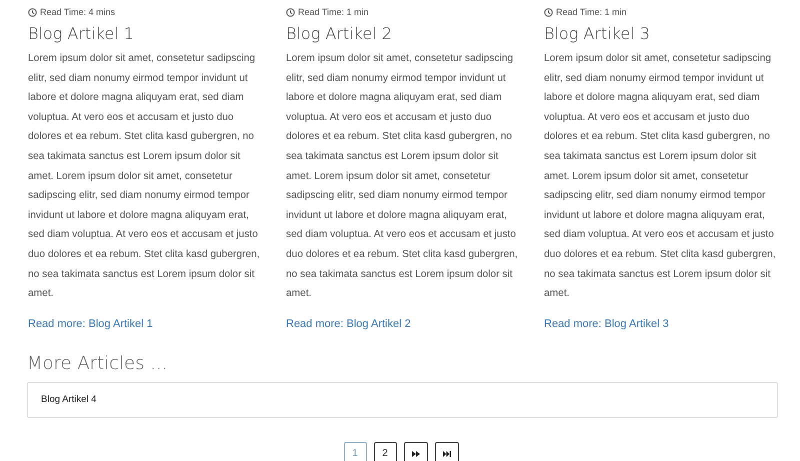  I want to click on article-title: Blog Artikel 1, so click(81, 34).